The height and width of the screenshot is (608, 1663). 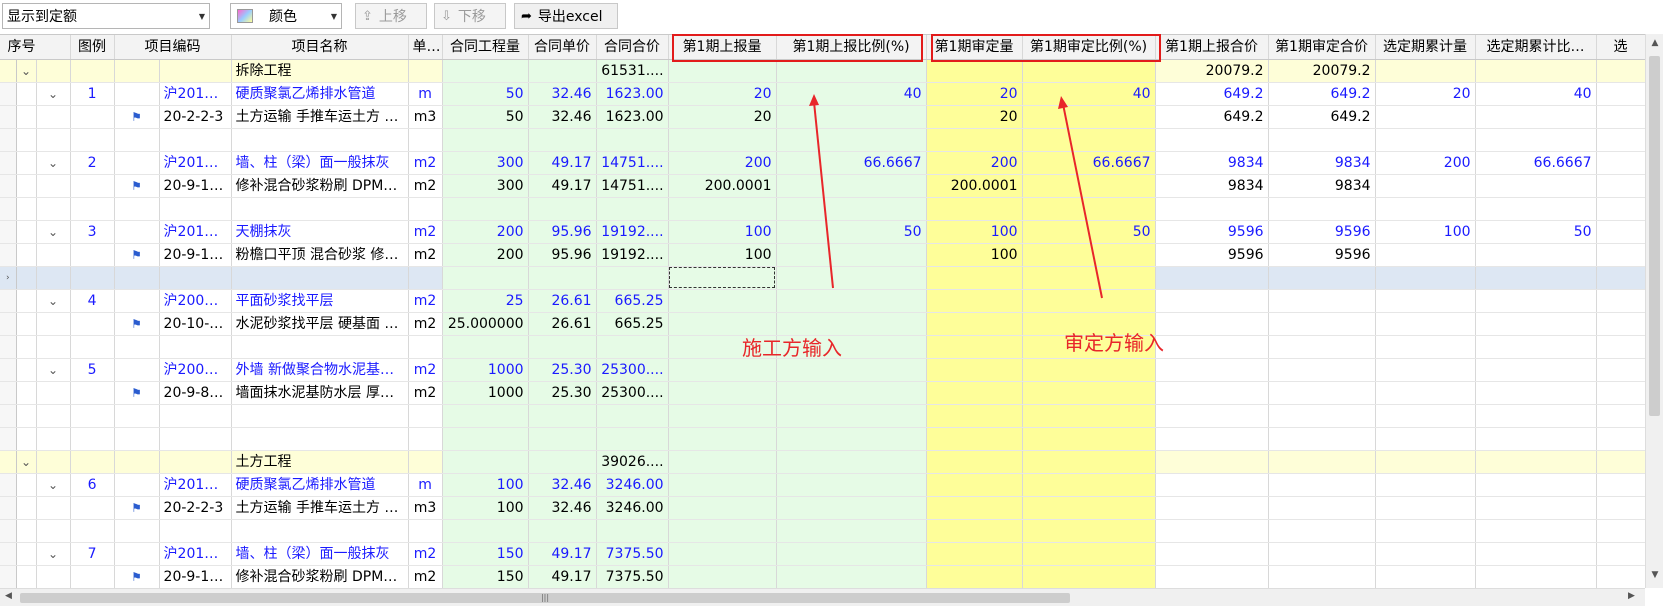 What do you see at coordinates (851, 71) in the screenshot?
I see `report-pct-cell` at bounding box center [851, 71].